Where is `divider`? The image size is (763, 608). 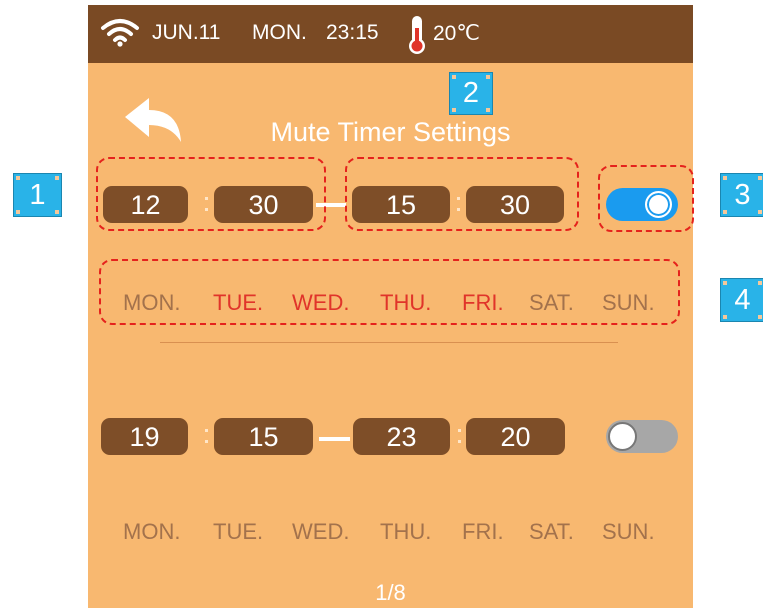
divider is located at coordinates (389, 342).